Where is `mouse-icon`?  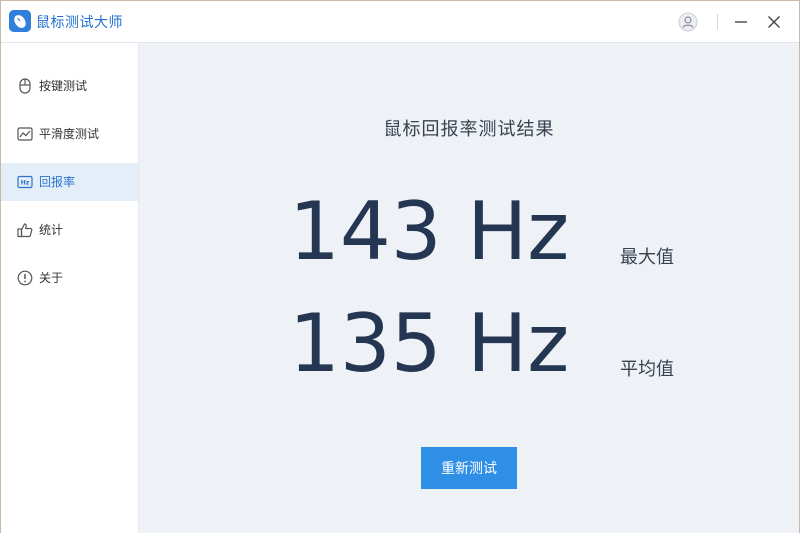 mouse-icon is located at coordinates (25, 86).